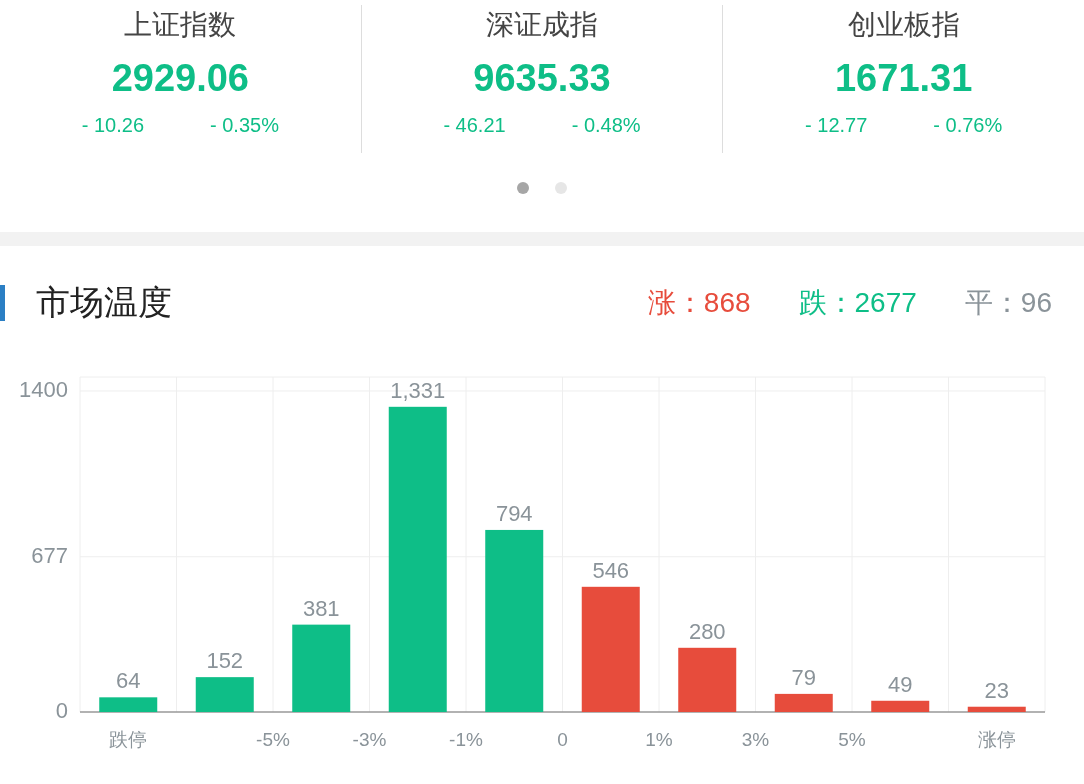 Image resolution: width=1084 pixels, height=784 pixels. Describe the element at coordinates (699, 303) in the screenshot. I see `stat-count: 涨：868` at that location.